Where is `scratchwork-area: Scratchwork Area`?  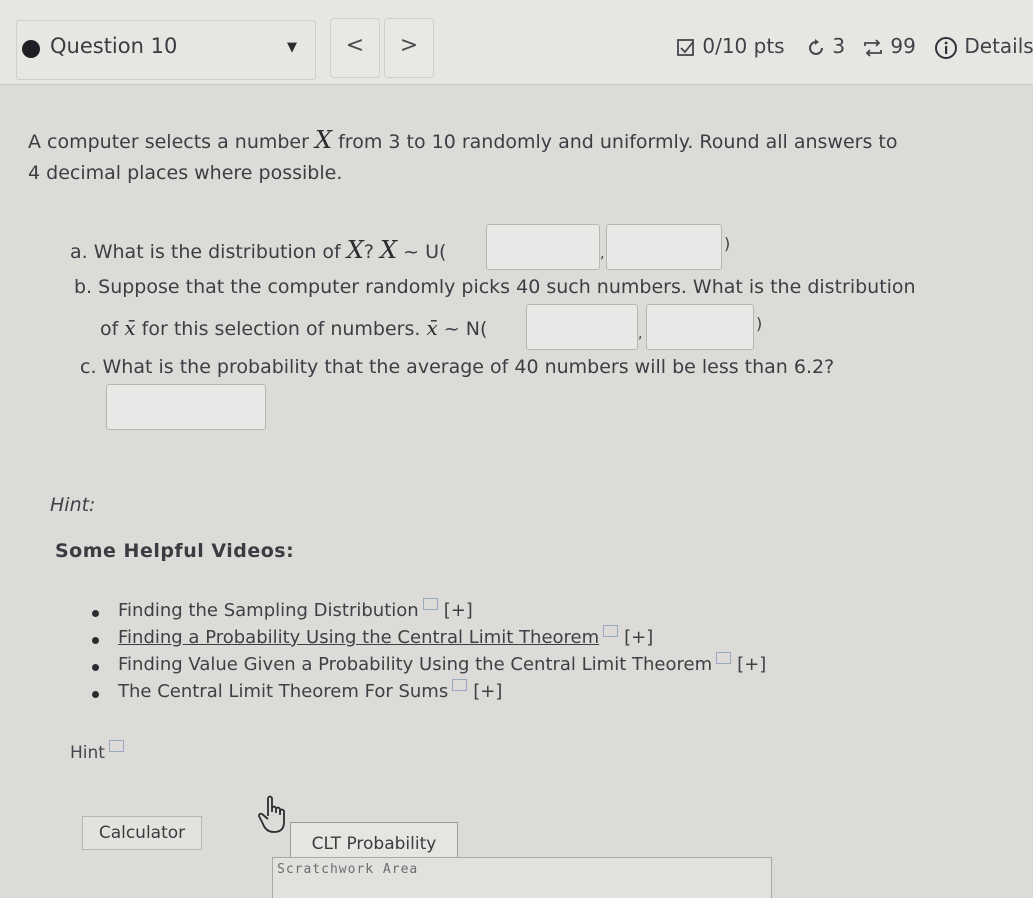
scratchwork-area: Scratchwork Area is located at coordinates (522, 877).